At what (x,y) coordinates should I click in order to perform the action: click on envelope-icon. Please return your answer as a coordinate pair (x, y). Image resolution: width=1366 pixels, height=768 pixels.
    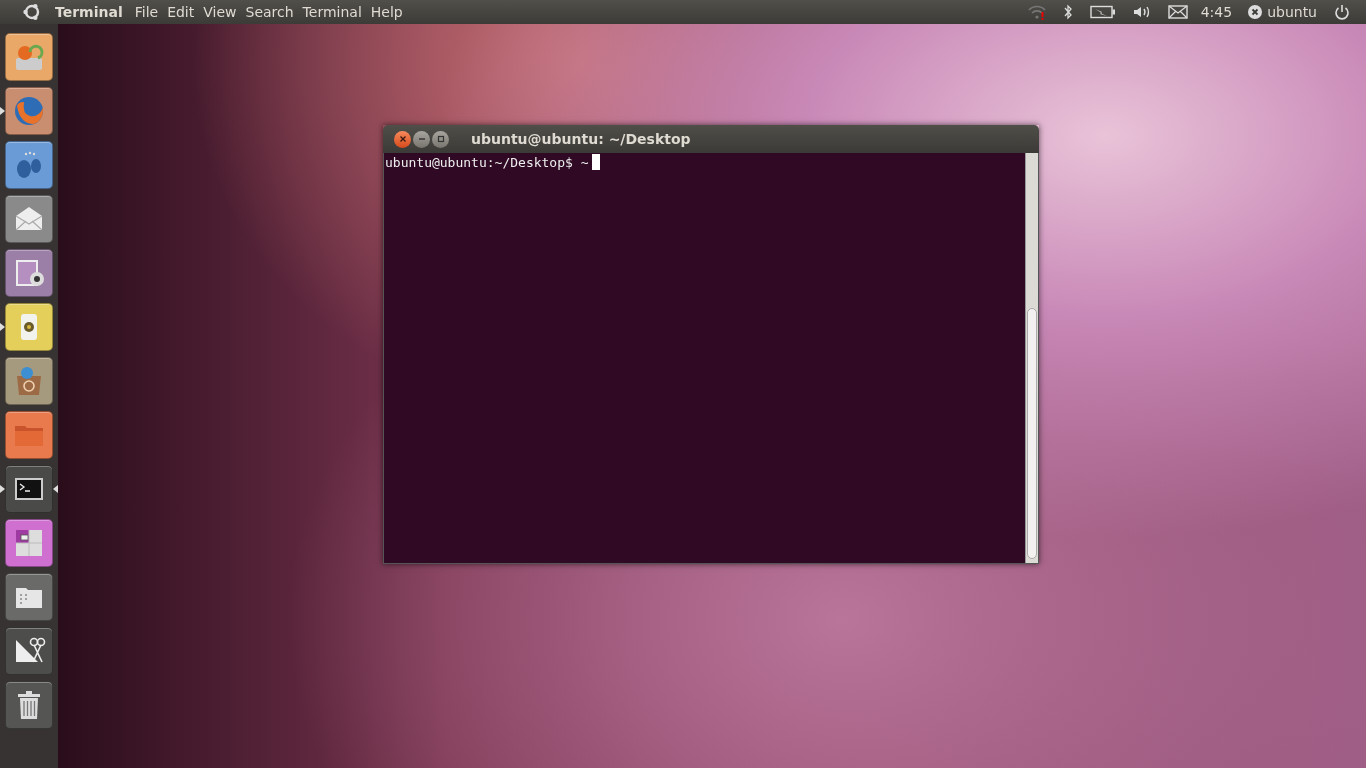
    Looking at the image, I should click on (1177, 12).